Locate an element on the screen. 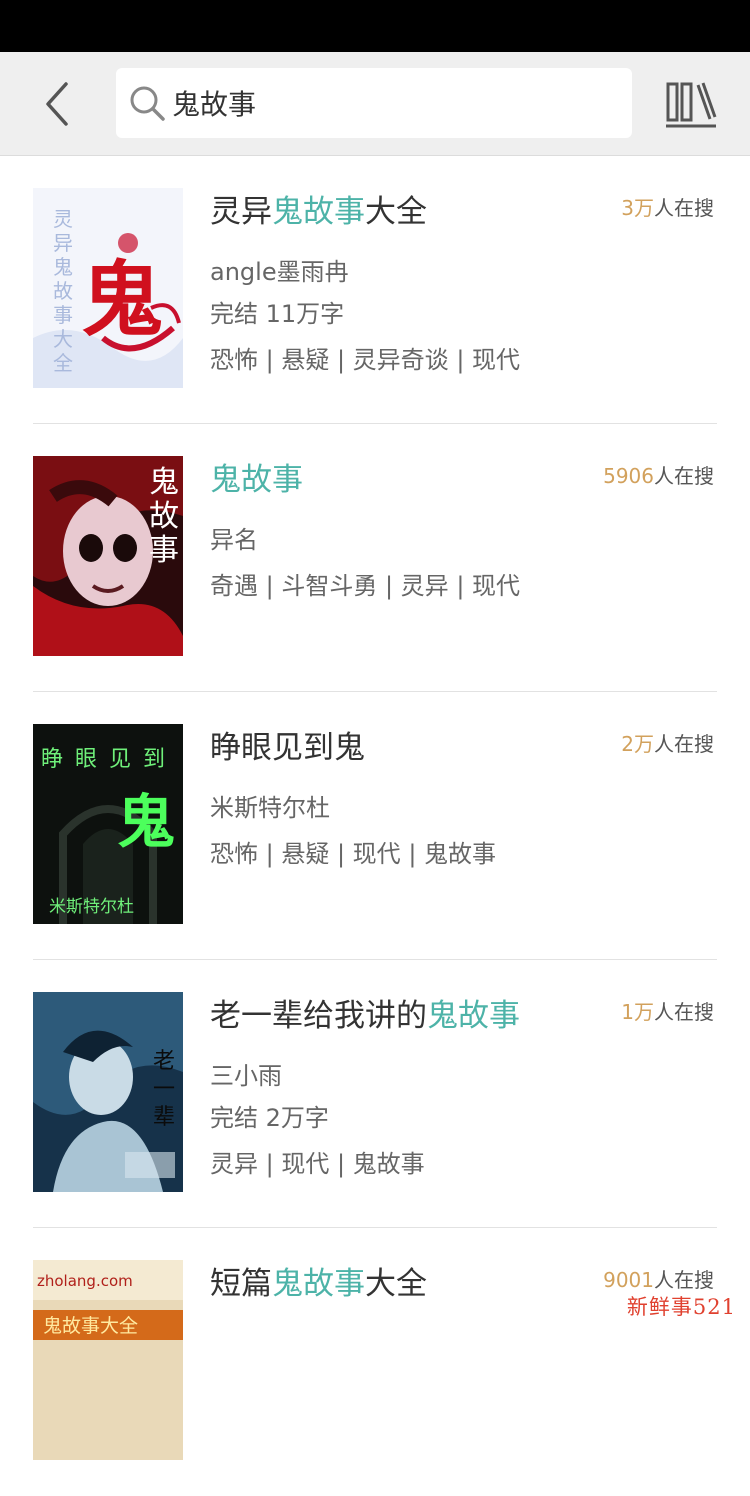 This screenshot has width=750, height=1496. cover-vertical-text: 睁 is located at coordinates (52, 759).